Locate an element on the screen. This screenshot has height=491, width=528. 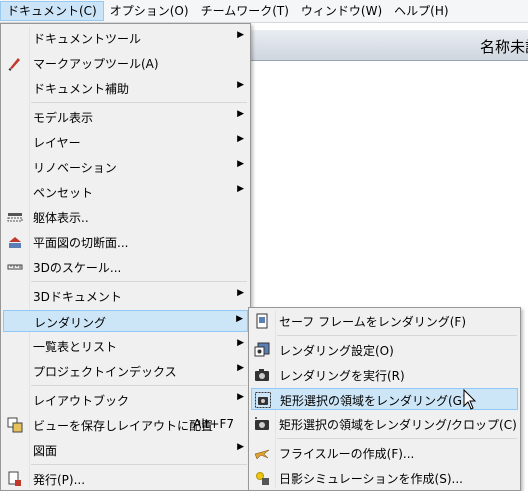
menu-item-label: ドキュメント補助 is located at coordinates (81, 89).